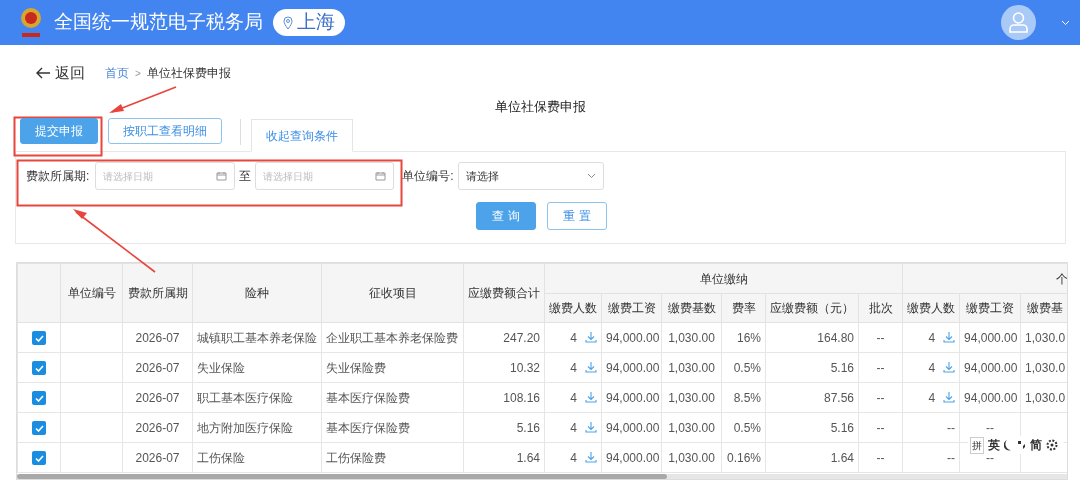 This screenshot has width=1080, height=503. Describe the element at coordinates (58, 176) in the screenshot. I see `filter-label: 费款所属期:` at that location.